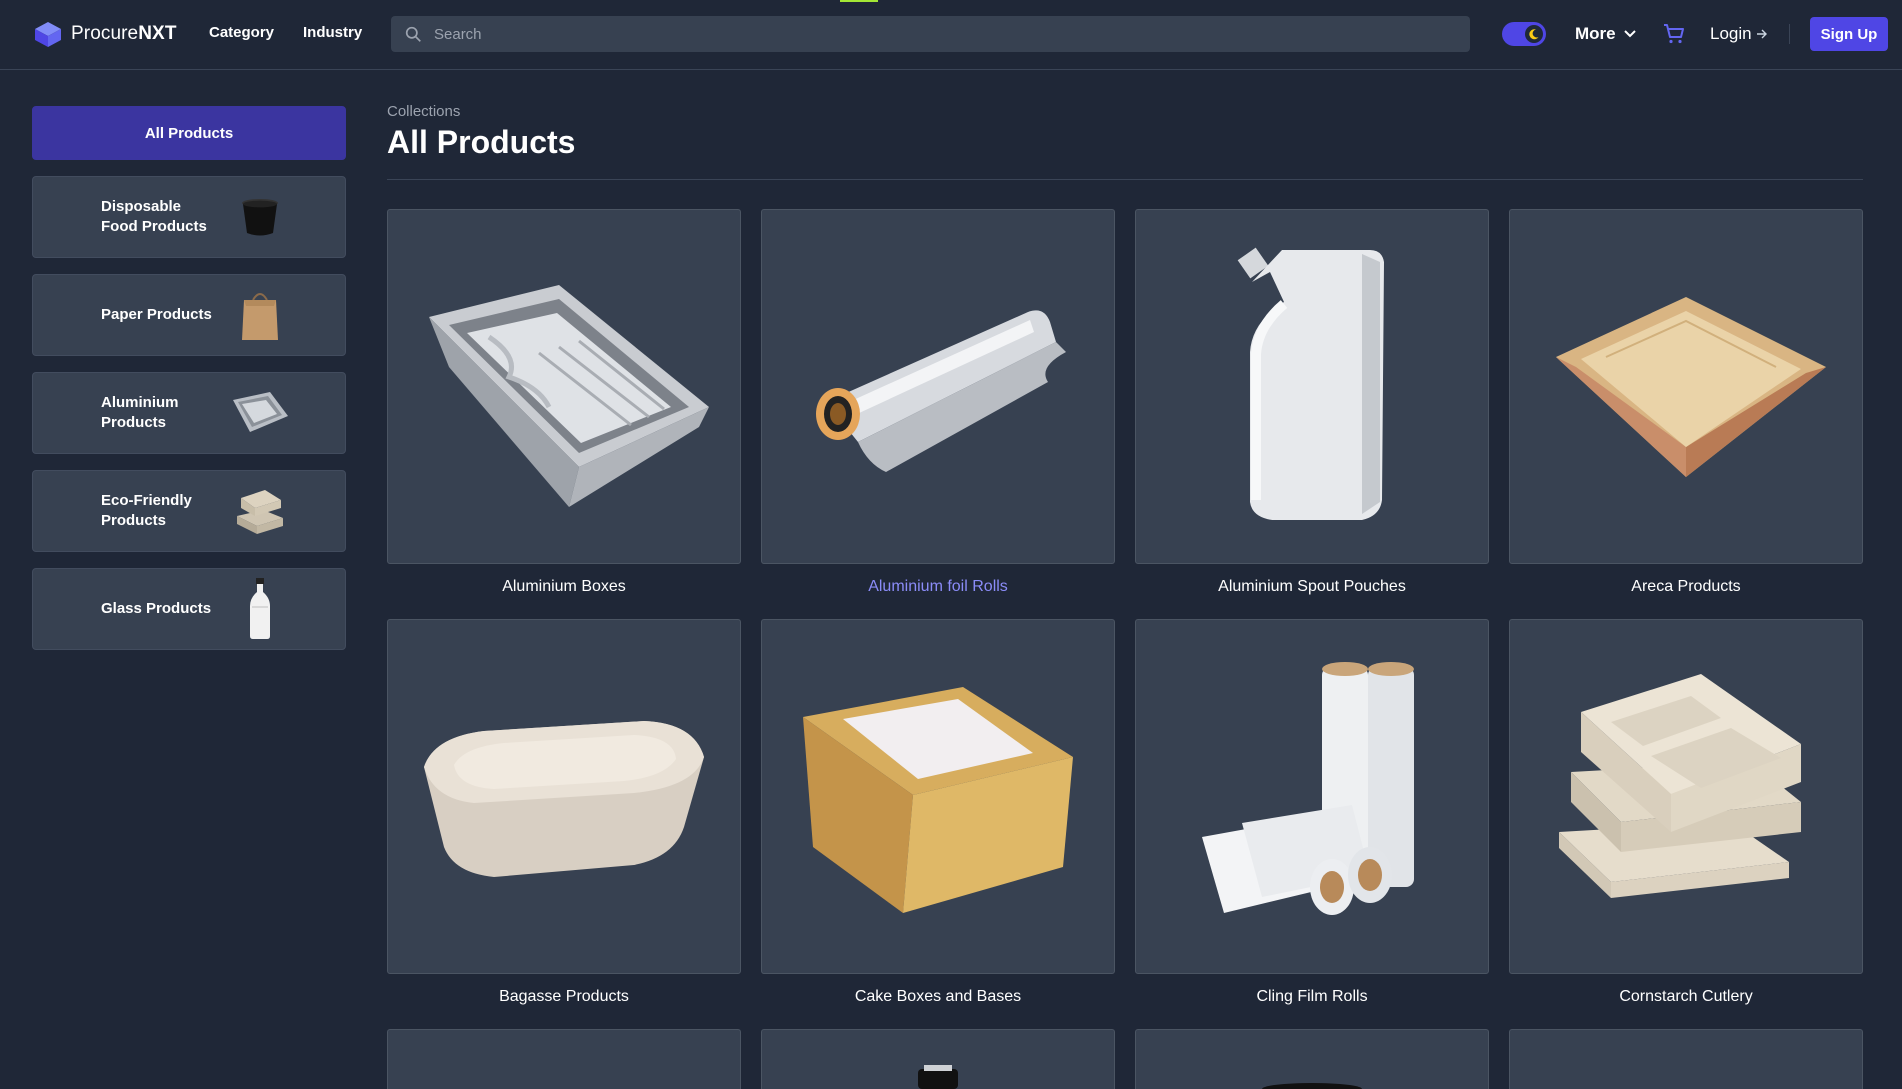  What do you see at coordinates (1686, 997) in the screenshot?
I see `product-name: Cornstarch Cutlery` at bounding box center [1686, 997].